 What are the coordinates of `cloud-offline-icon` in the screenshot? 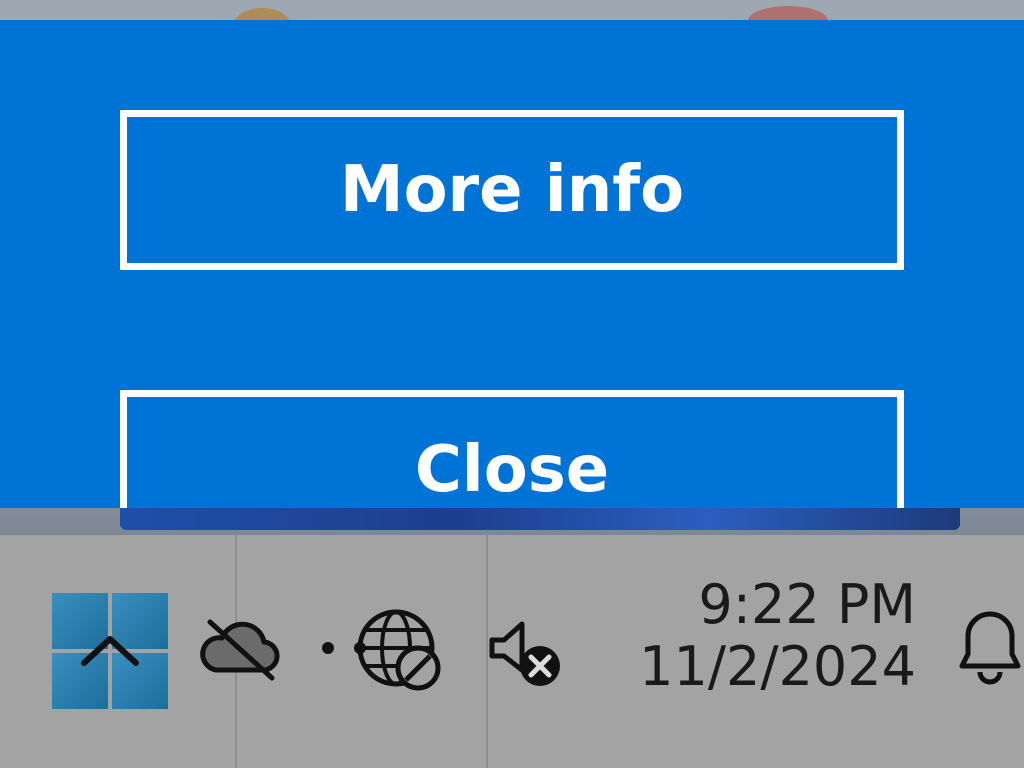 It's located at (240, 650).